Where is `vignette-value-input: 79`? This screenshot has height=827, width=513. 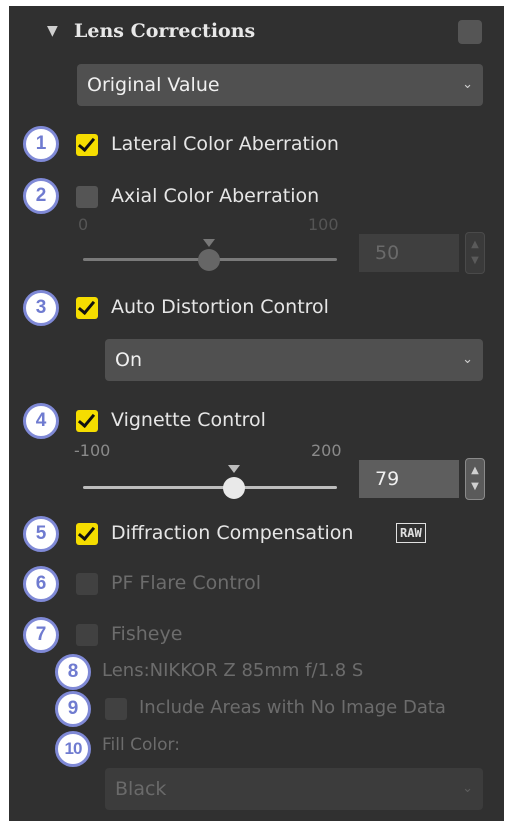 vignette-value-input: 79 is located at coordinates (409, 479).